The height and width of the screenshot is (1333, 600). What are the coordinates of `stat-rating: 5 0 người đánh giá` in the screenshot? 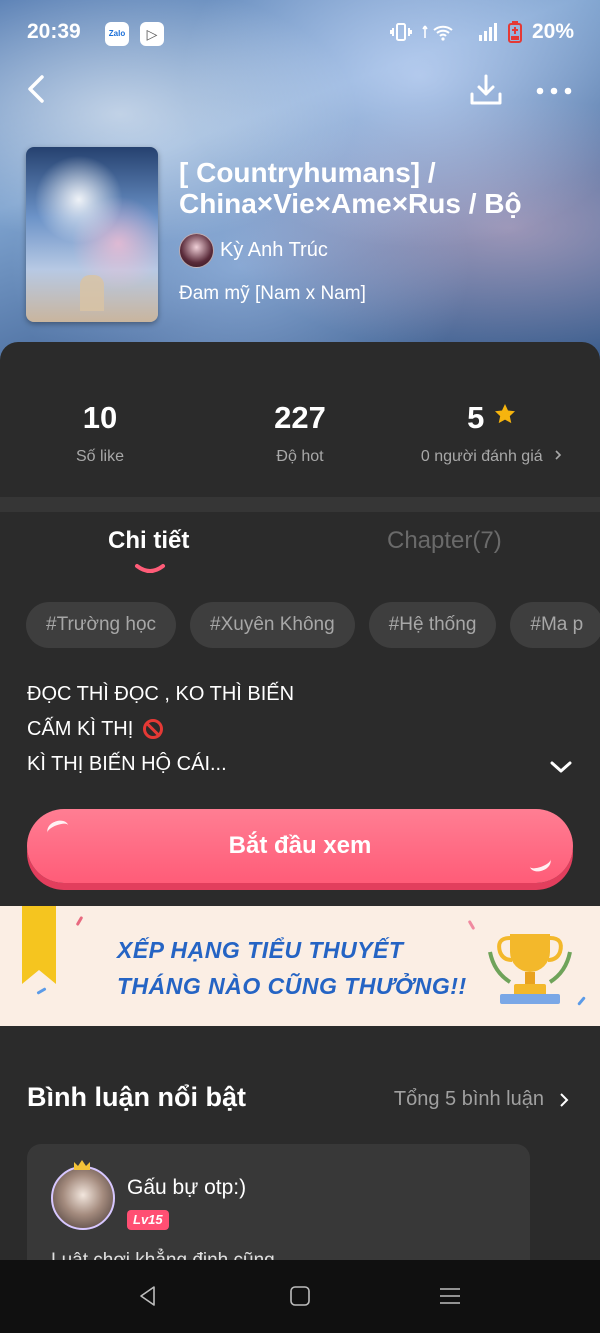 It's located at (492, 433).